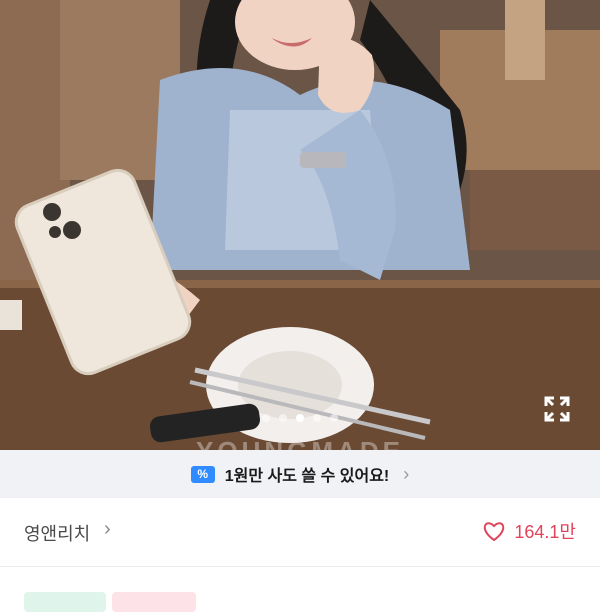 The width and height of the screenshot is (600, 612). What do you see at coordinates (202, 474) in the screenshot?
I see `percent-coupon-icon` at bounding box center [202, 474].